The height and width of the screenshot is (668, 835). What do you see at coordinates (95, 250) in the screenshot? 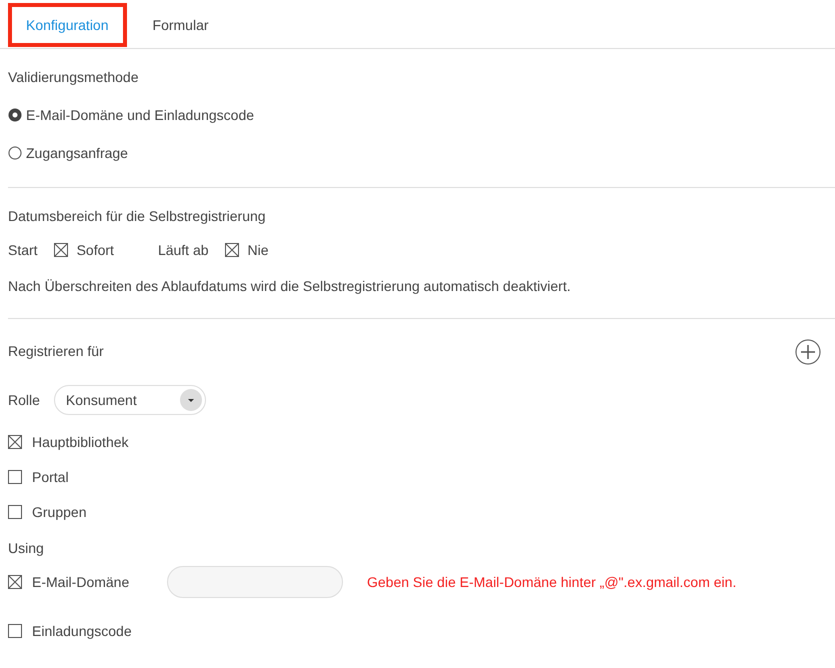
I see `option-label: Sofort` at bounding box center [95, 250].